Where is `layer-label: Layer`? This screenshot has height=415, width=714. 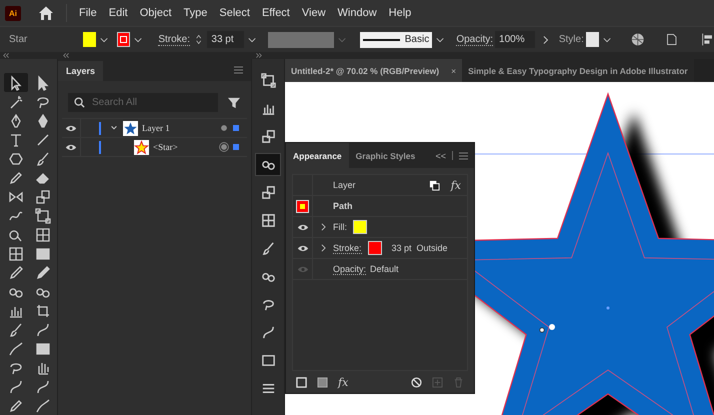 layer-label: Layer is located at coordinates (344, 185).